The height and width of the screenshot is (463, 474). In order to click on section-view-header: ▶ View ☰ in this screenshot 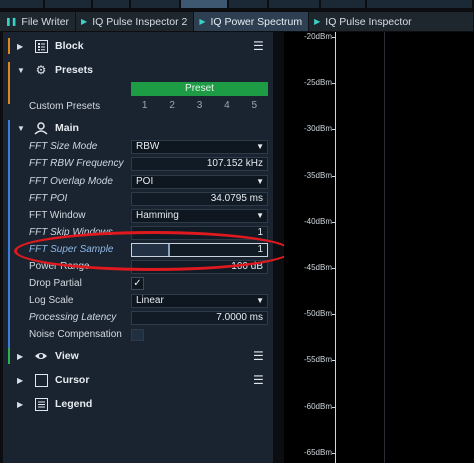, I will do `click(138, 356)`.